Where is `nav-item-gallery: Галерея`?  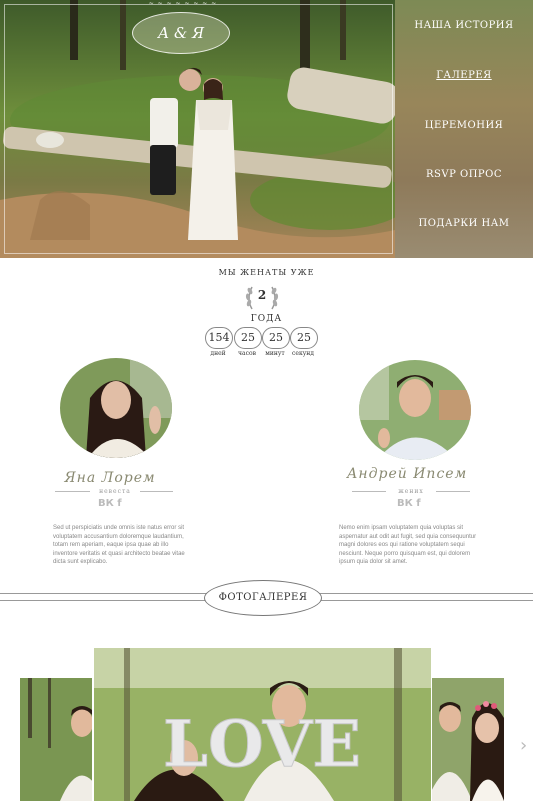
nav-item-gallery: Галерея is located at coordinates (464, 75).